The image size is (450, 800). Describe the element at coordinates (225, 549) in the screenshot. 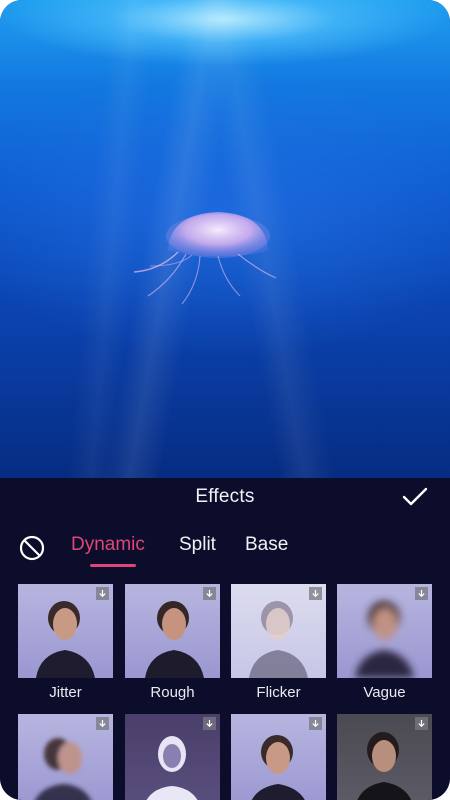

I see `category-tabs: Dynamic Split Base` at that location.